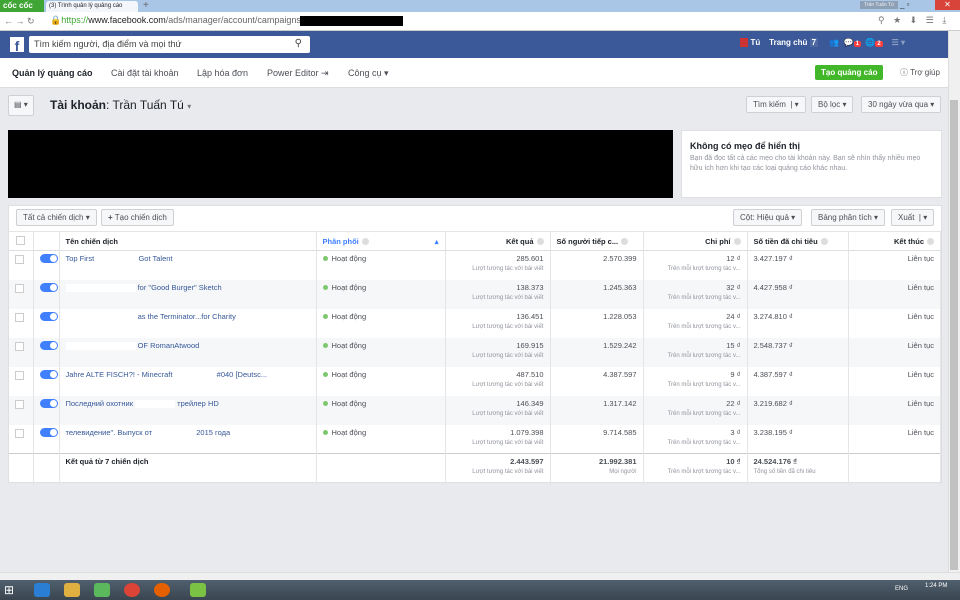  What do you see at coordinates (368, 73) in the screenshot?
I see `nav-tools: Công cụ ▾` at bounding box center [368, 73].